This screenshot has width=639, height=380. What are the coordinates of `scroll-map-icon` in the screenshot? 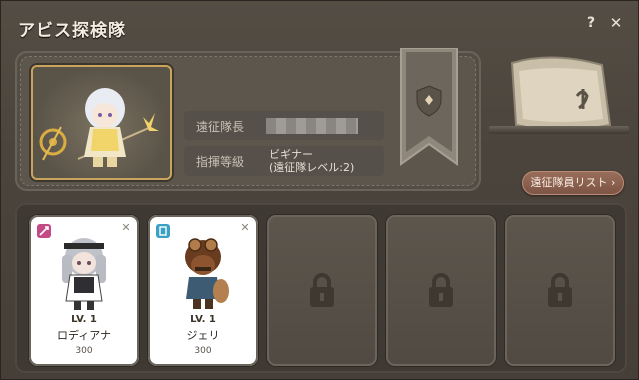 It's located at (561, 93).